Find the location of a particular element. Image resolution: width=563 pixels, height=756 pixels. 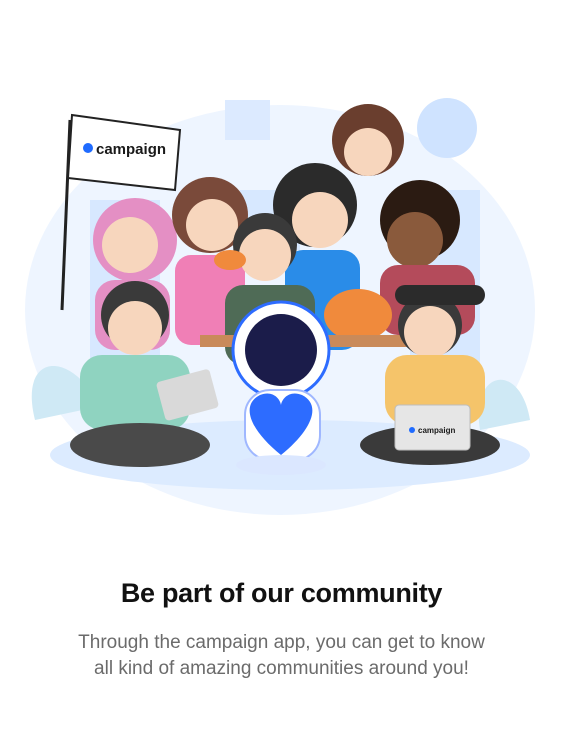

person-laughing-face is located at coordinates (368, 152).